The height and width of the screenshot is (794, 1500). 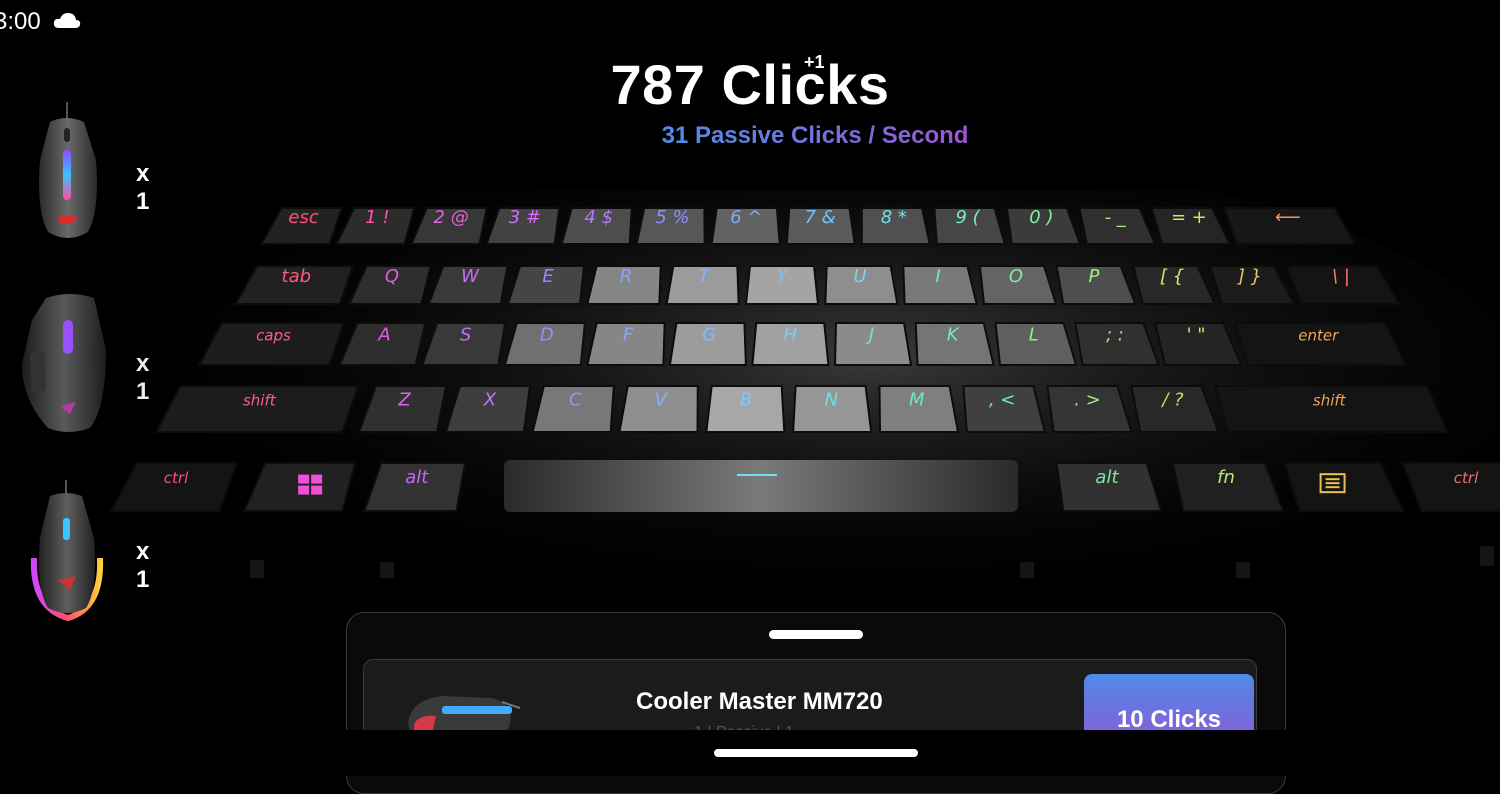 What do you see at coordinates (917, 399) in the screenshot?
I see `key-label: M` at bounding box center [917, 399].